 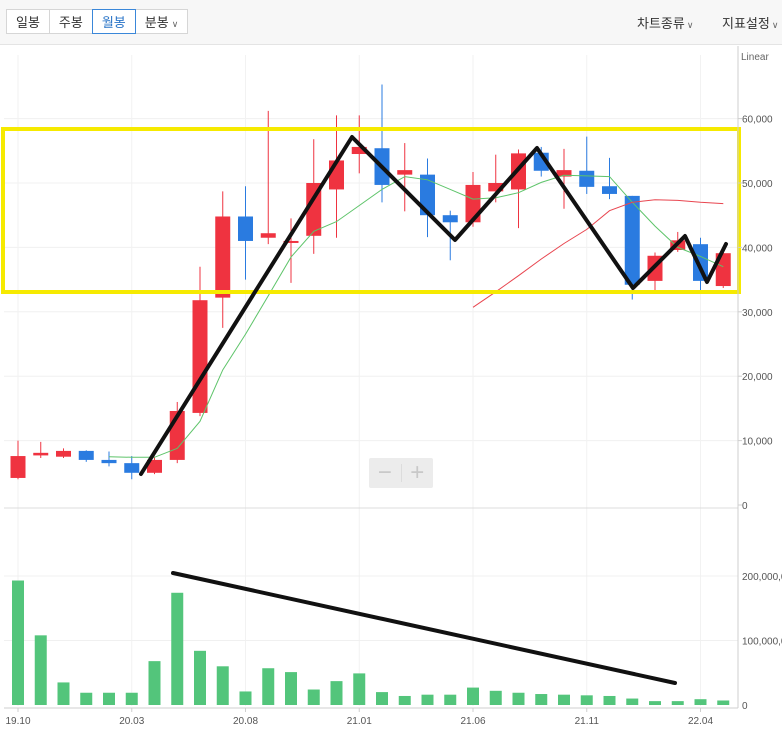 I want to click on tab-monthly: 월봉, so click(x=113, y=21).